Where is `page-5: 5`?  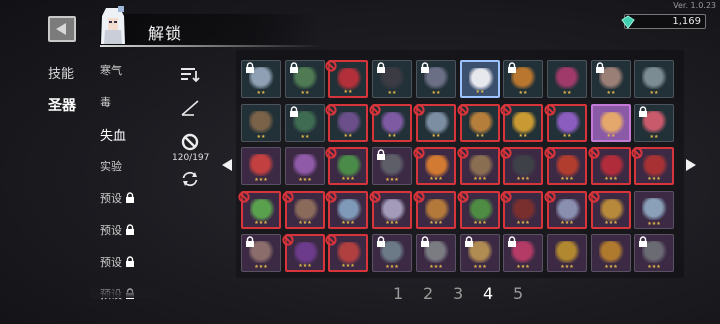 page-5: 5 is located at coordinates (518, 293).